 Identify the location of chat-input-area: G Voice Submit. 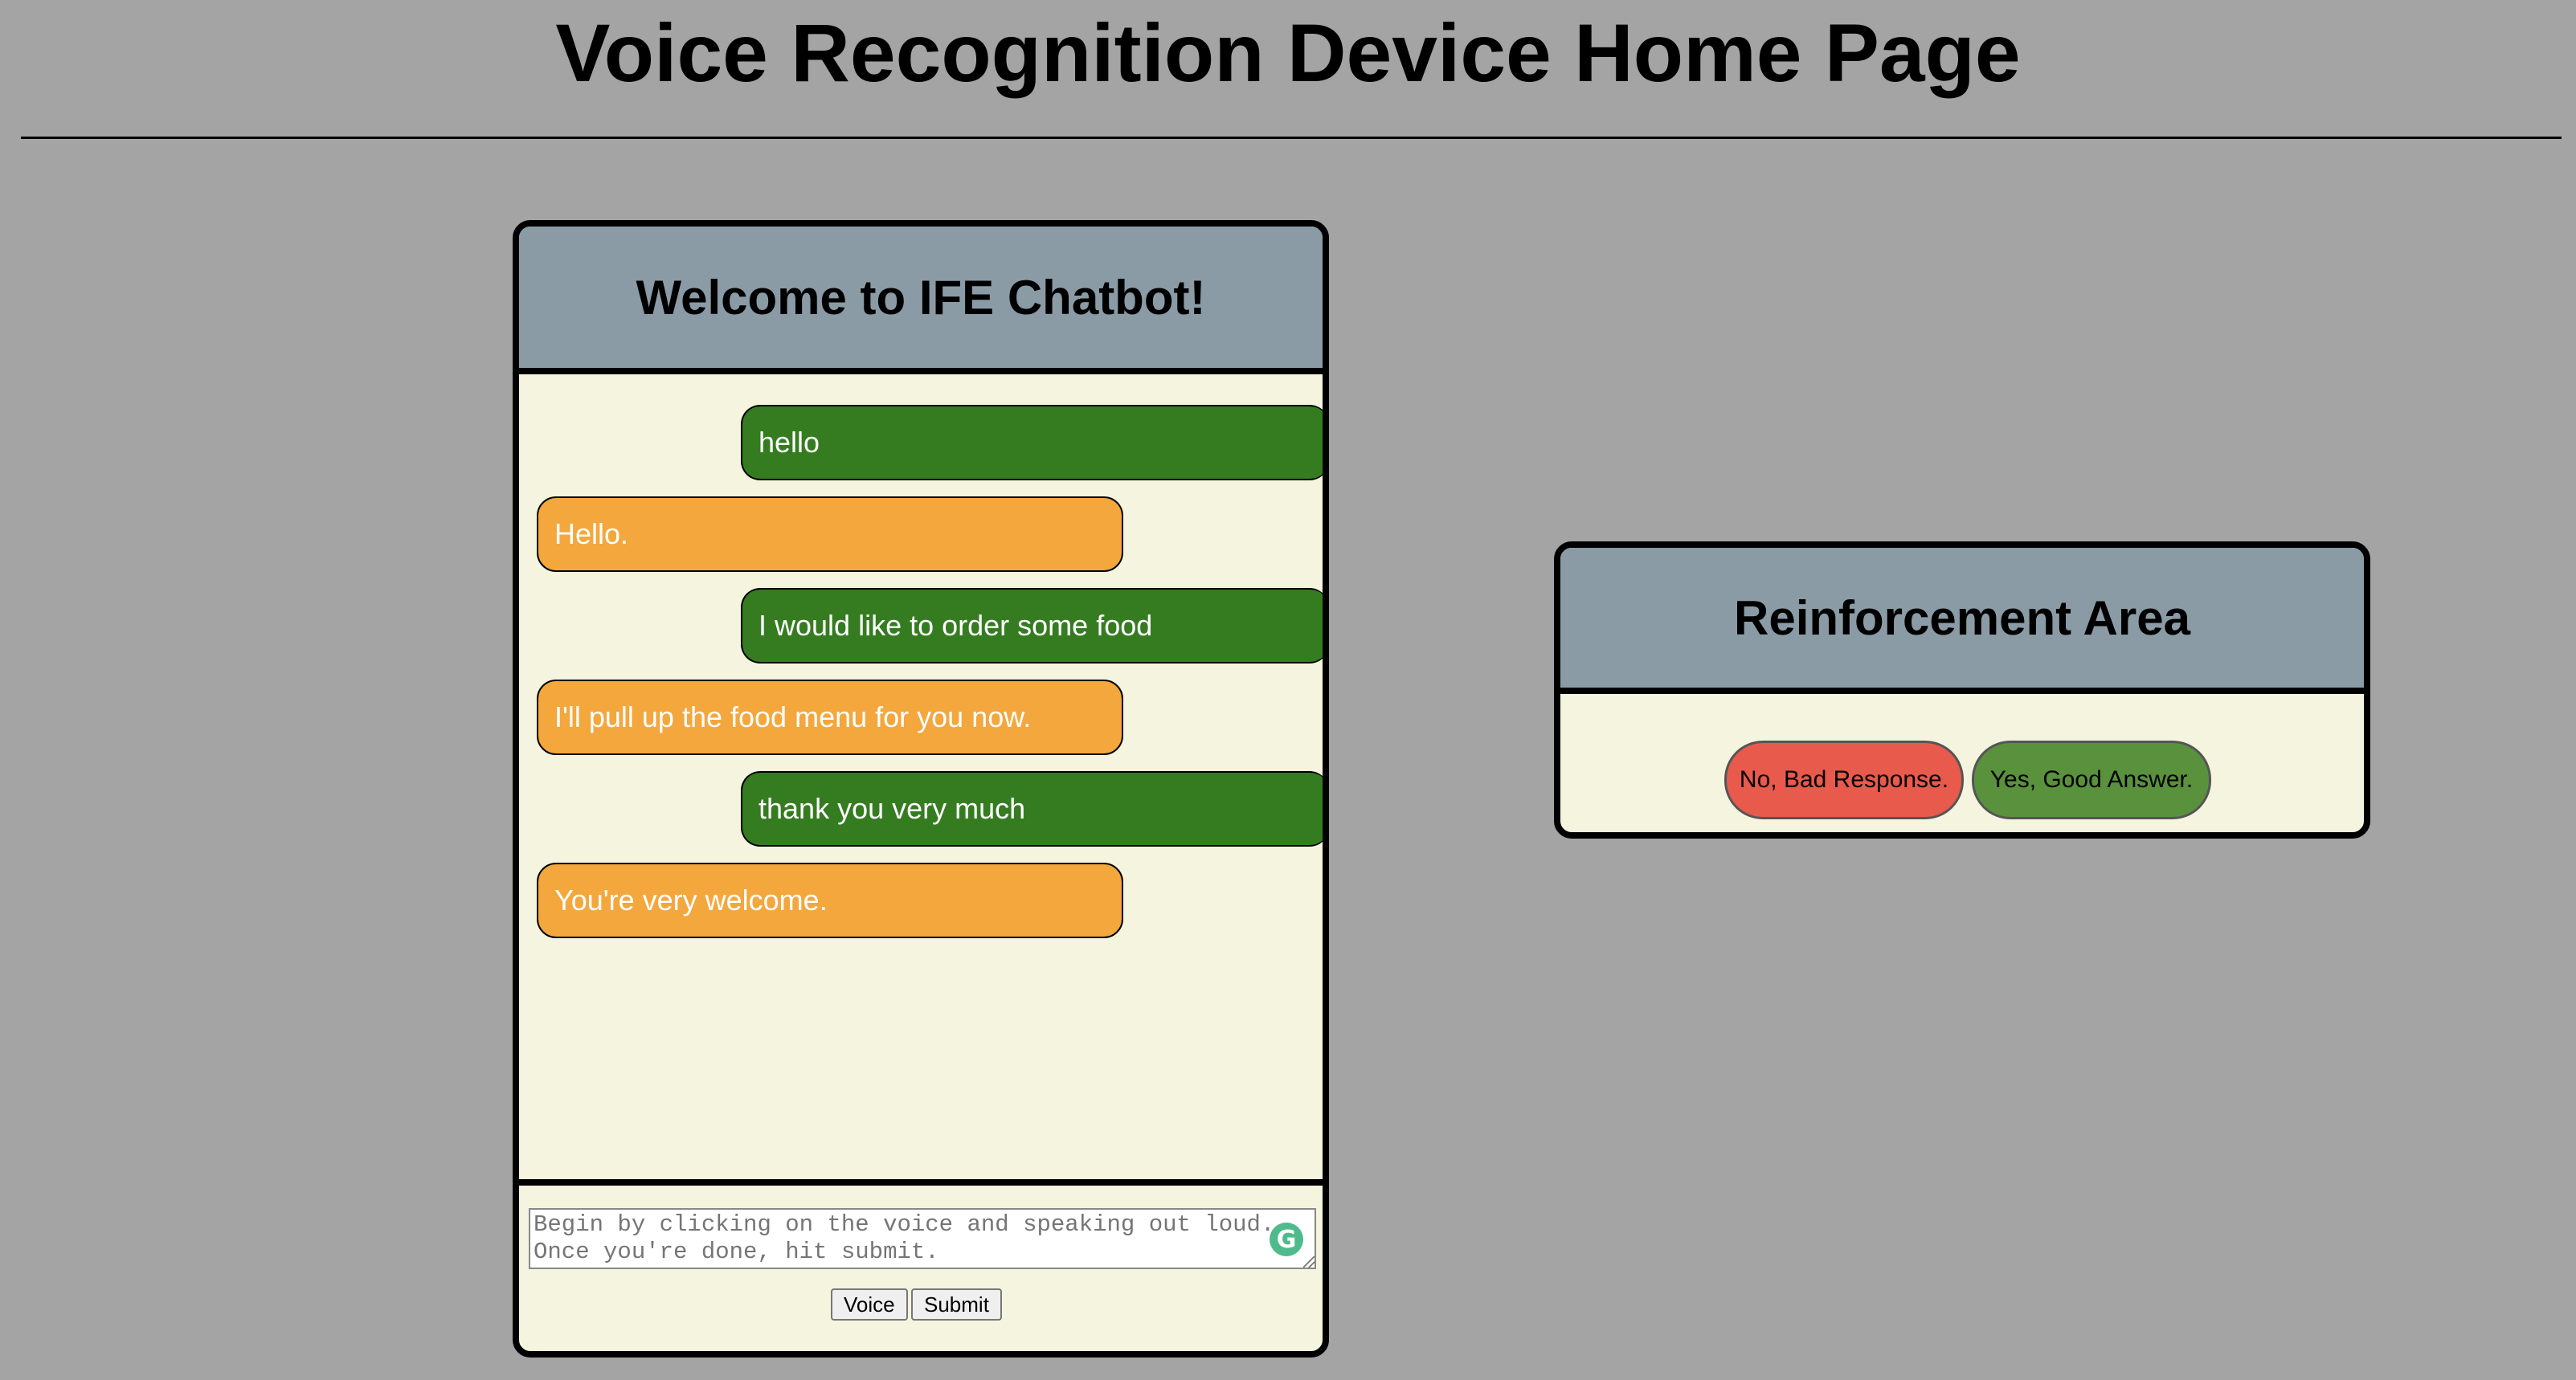
(921, 1268).